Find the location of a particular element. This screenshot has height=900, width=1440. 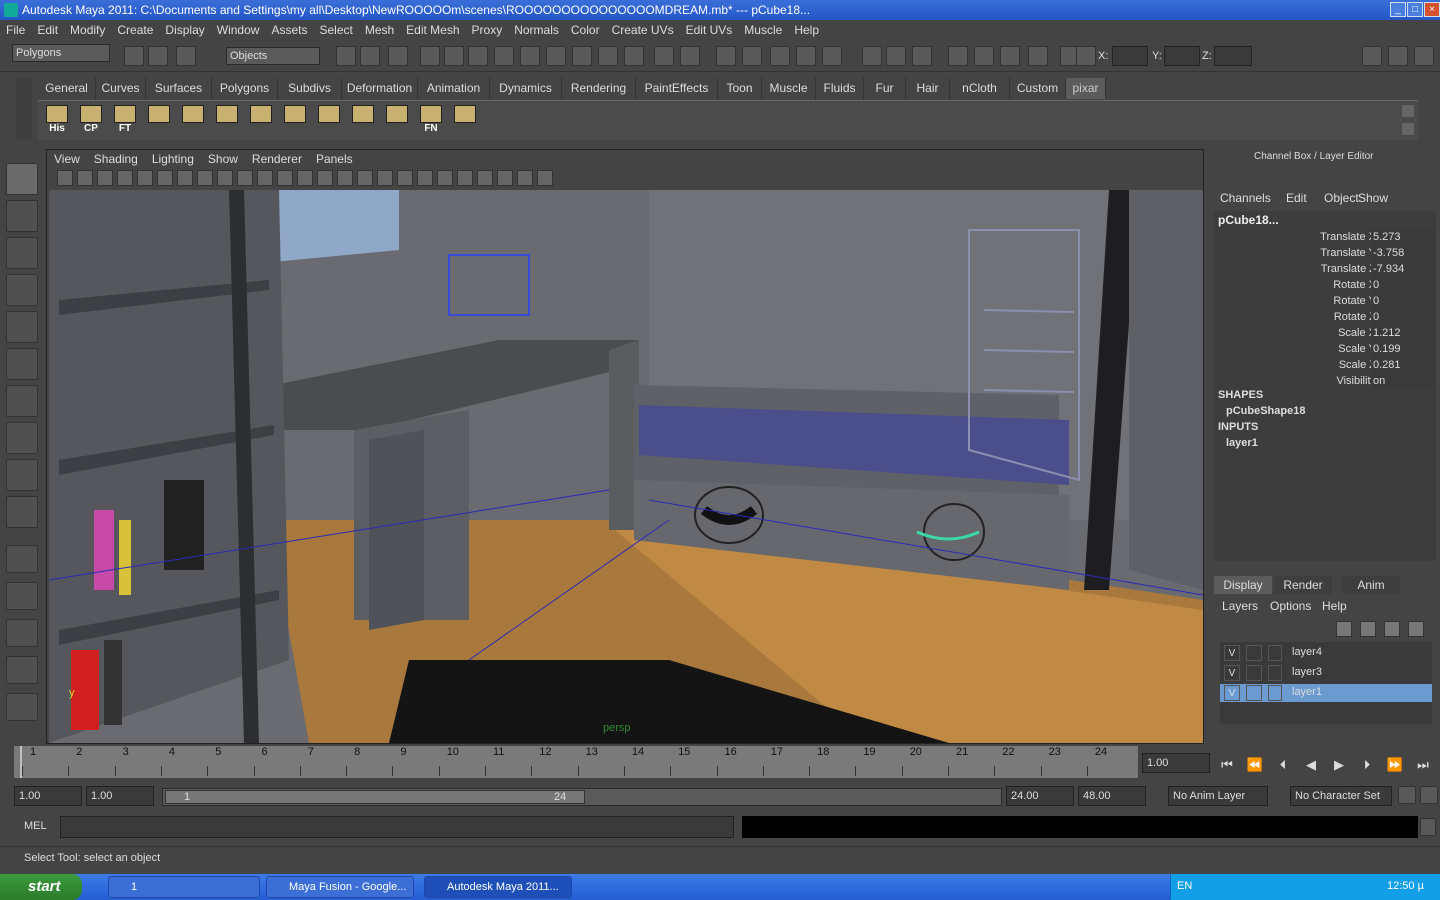

new-layer-icon is located at coordinates (1344, 629).